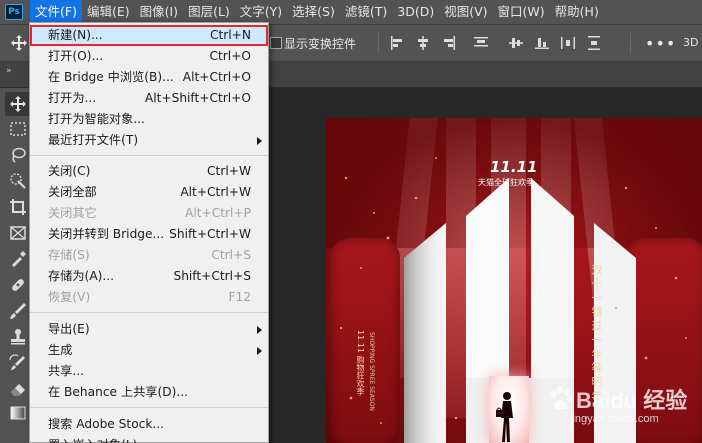 This screenshot has height=443, width=702. I want to click on menu-item-open-recent: 最近打开文件(T), so click(149, 140).